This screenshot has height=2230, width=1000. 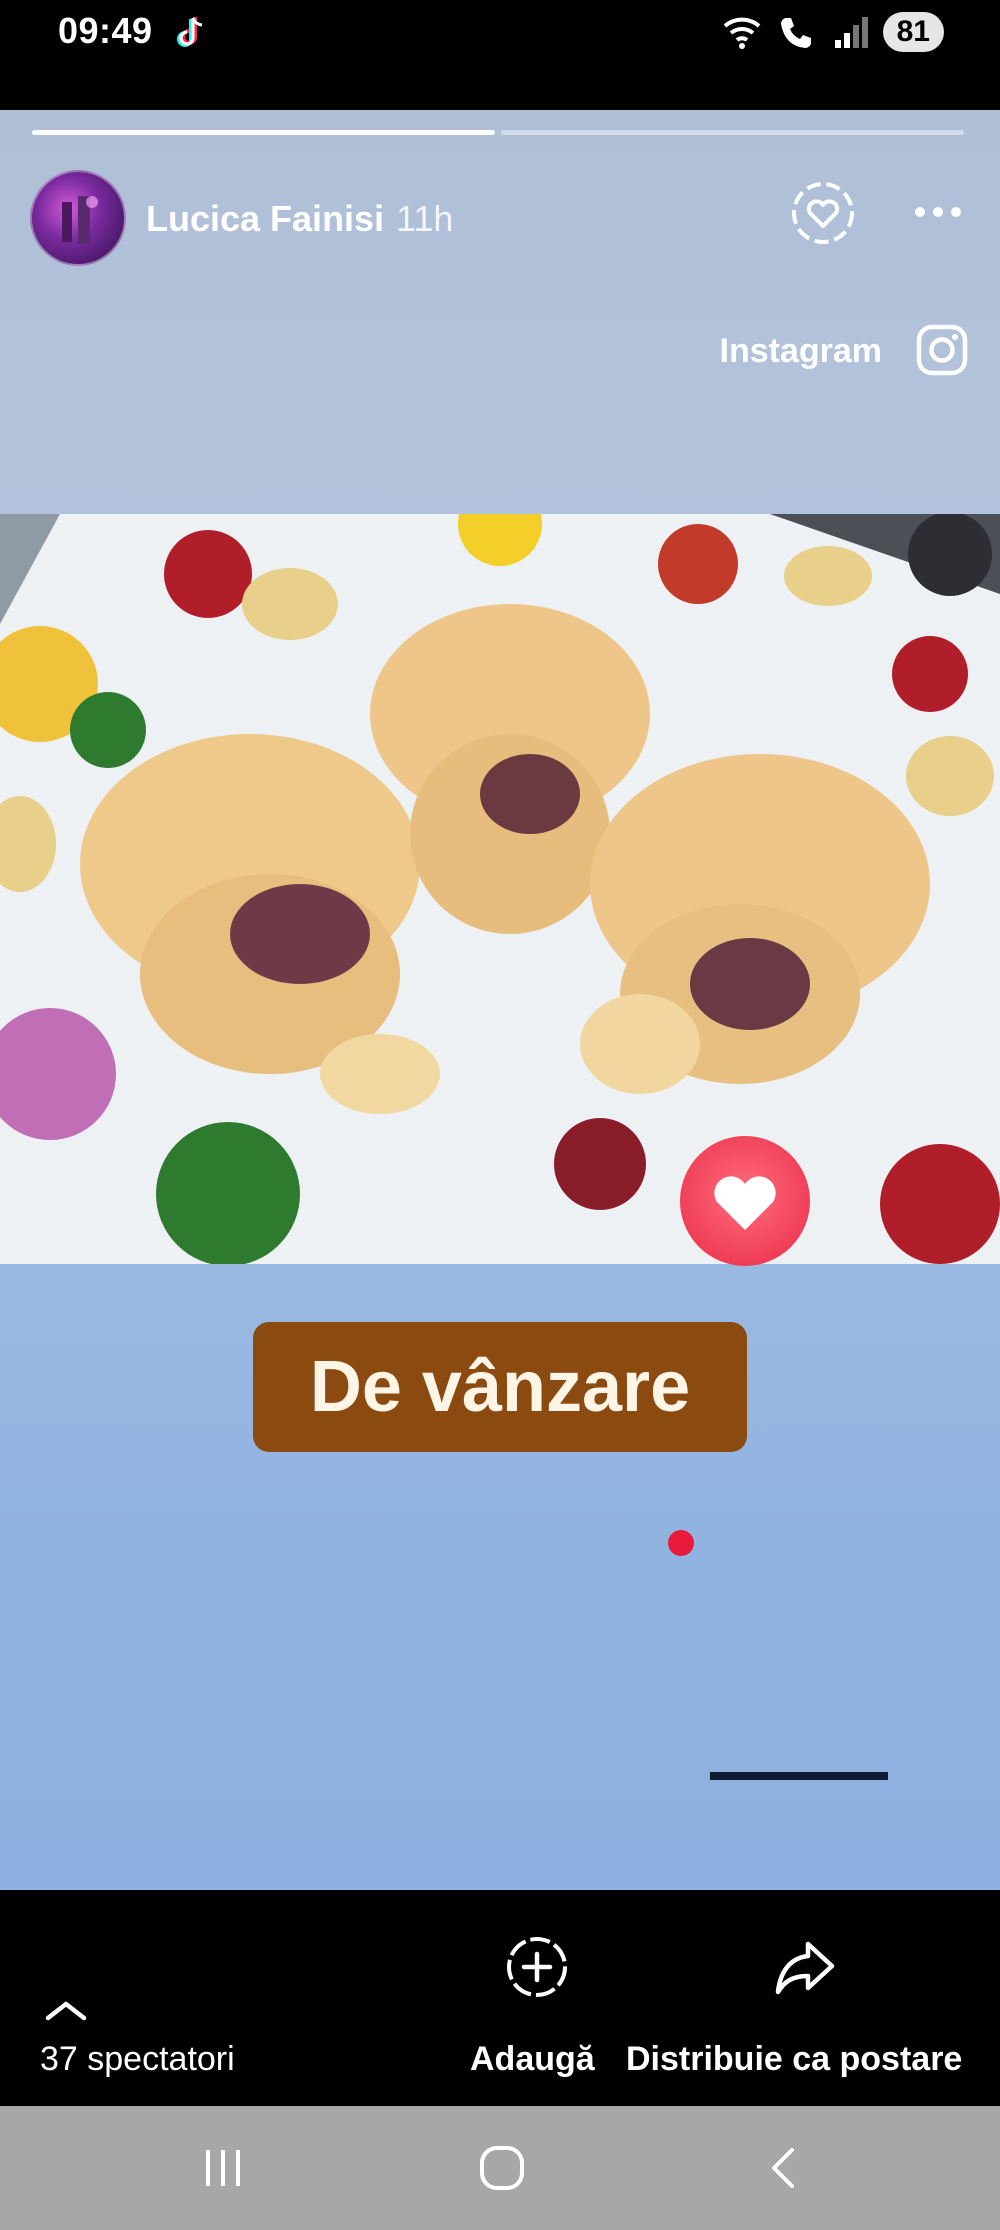 I want to click on status-time: 09:49, so click(x=105, y=30).